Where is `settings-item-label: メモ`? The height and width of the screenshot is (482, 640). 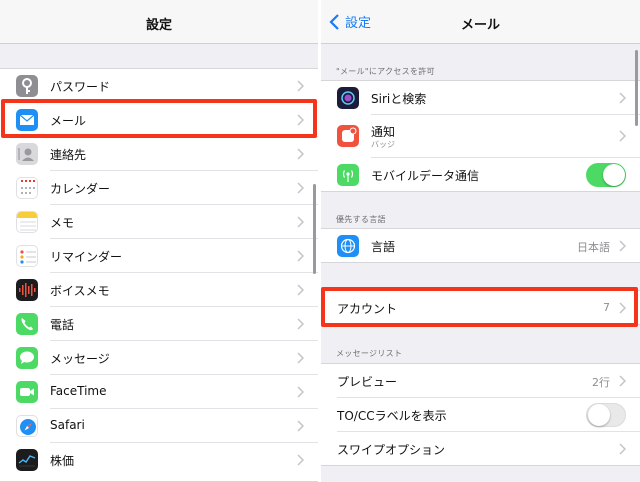 settings-item-label: メモ is located at coordinates (62, 223).